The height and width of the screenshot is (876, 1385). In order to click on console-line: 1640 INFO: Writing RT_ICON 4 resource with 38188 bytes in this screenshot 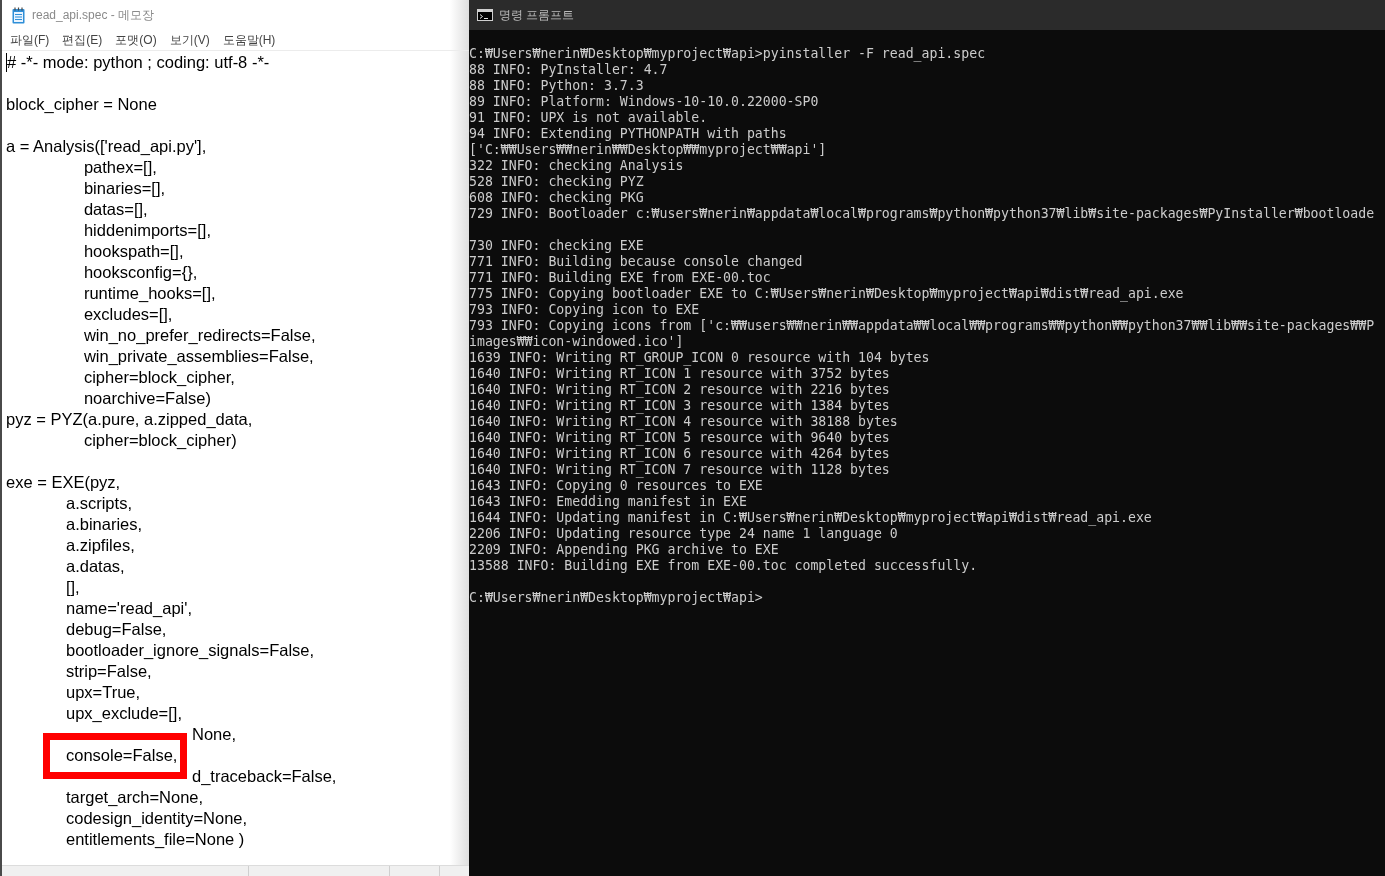, I will do `click(683, 421)`.